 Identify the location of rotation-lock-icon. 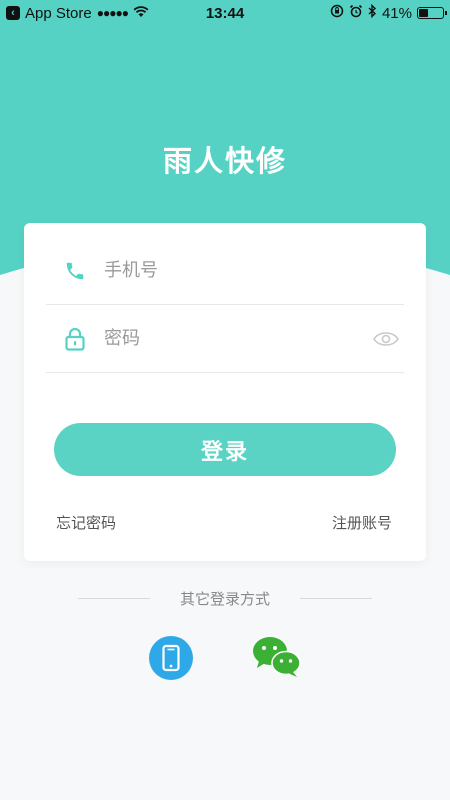
(337, 13).